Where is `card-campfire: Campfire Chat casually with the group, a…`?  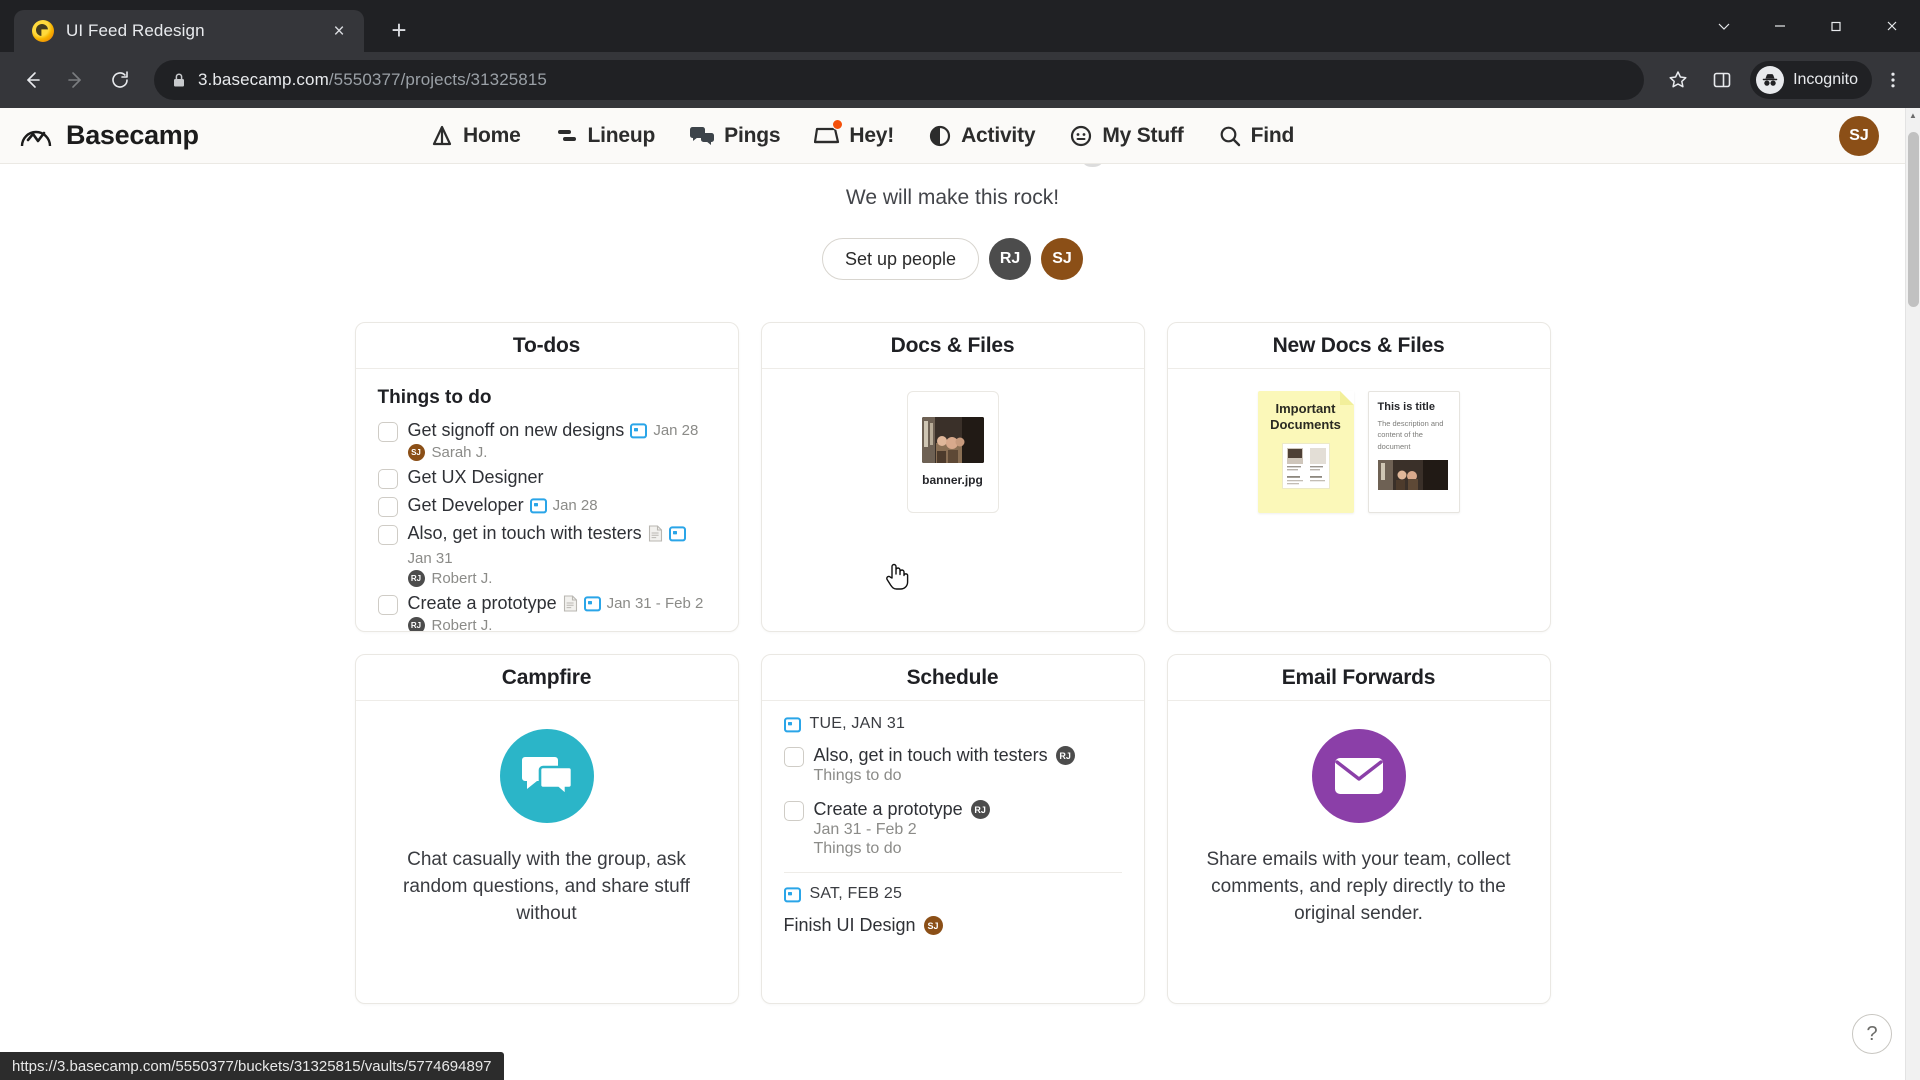 card-campfire: Campfire Chat casually with the group, a… is located at coordinates (546, 829).